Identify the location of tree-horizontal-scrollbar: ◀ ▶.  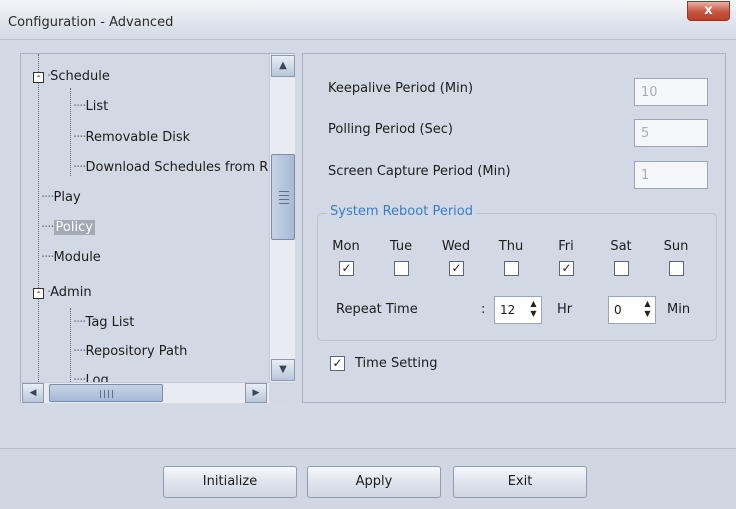
(145, 392).